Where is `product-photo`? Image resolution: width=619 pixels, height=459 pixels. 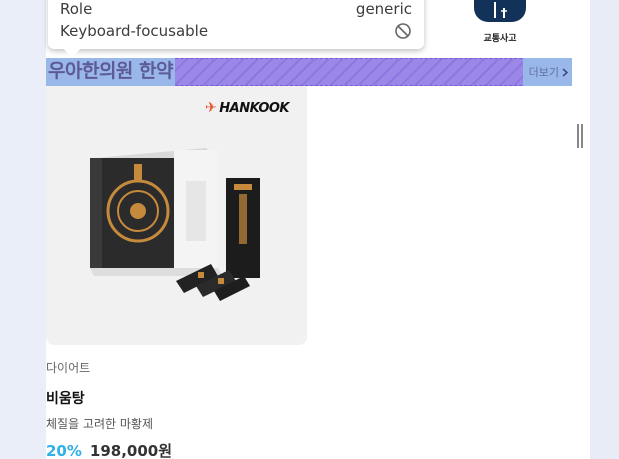 product-photo is located at coordinates (175, 224).